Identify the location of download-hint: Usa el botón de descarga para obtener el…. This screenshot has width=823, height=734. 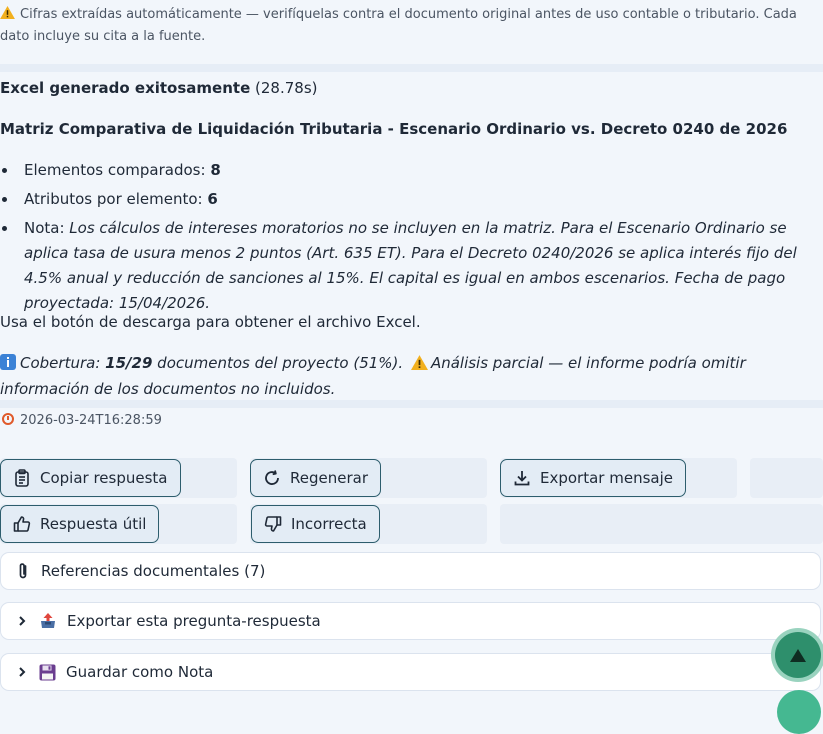
(210, 322).